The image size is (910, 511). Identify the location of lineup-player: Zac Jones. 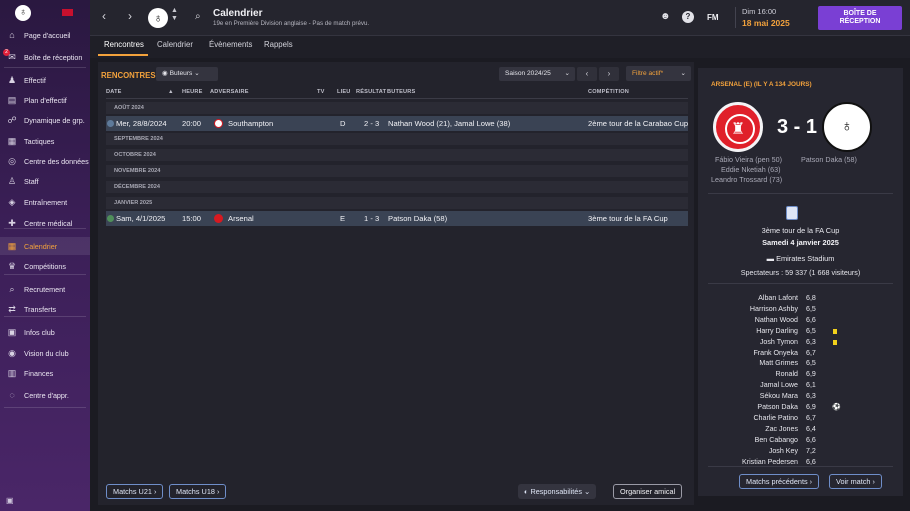
(758, 429).